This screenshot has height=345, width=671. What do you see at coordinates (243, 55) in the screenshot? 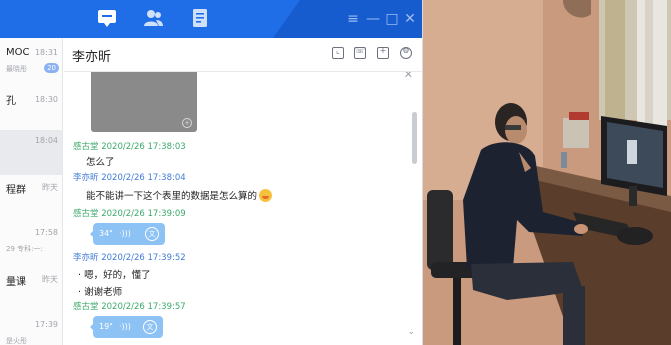
I see `chat-header: 李亦昕 ⌞ ☏ + ⚙` at bounding box center [243, 55].